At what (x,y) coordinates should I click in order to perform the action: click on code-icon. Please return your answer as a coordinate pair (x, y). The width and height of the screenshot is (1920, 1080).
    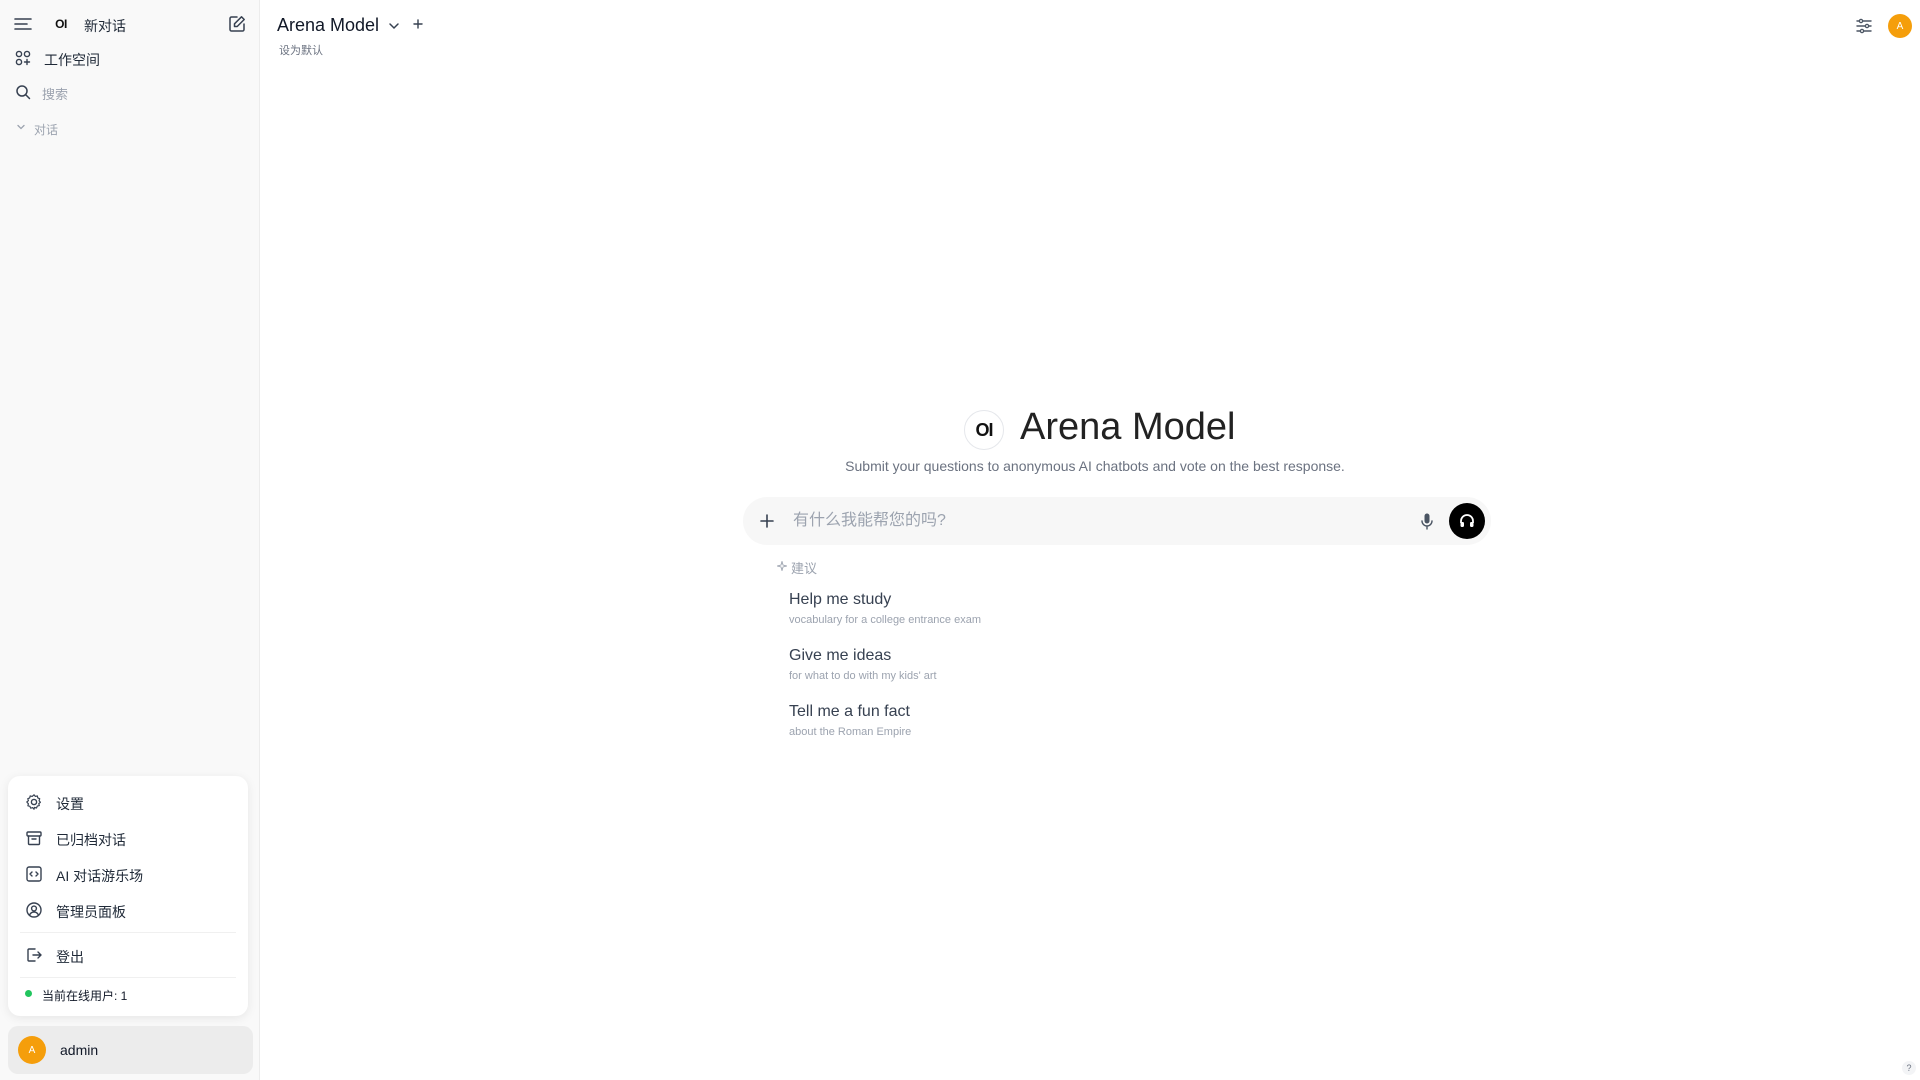
    Looking at the image, I should click on (34, 874).